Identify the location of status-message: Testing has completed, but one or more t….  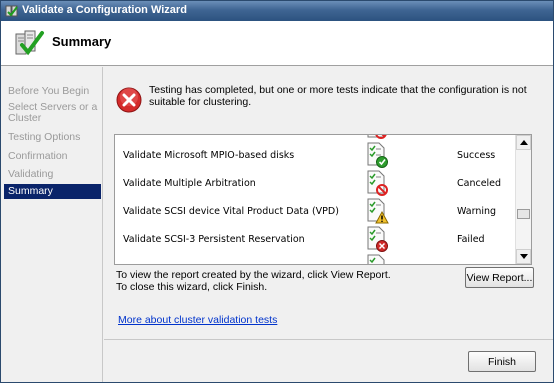
(338, 96).